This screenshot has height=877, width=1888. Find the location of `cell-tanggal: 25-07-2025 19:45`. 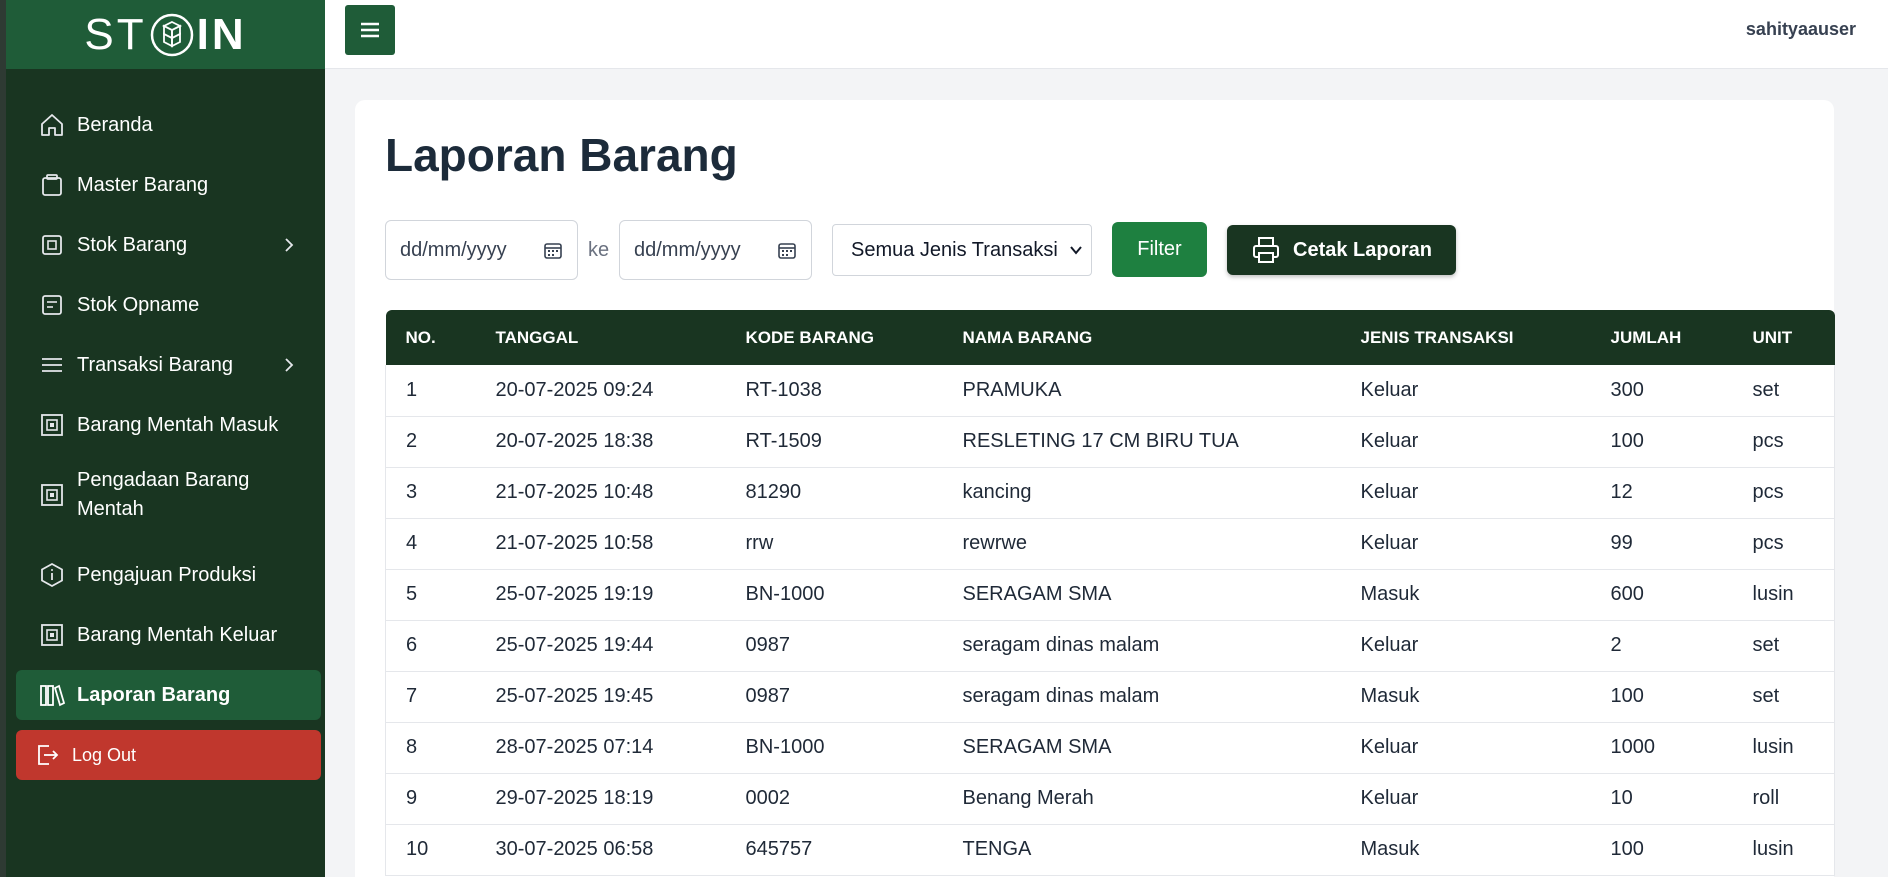

cell-tanggal: 25-07-2025 19:45 is located at coordinates (600, 697).